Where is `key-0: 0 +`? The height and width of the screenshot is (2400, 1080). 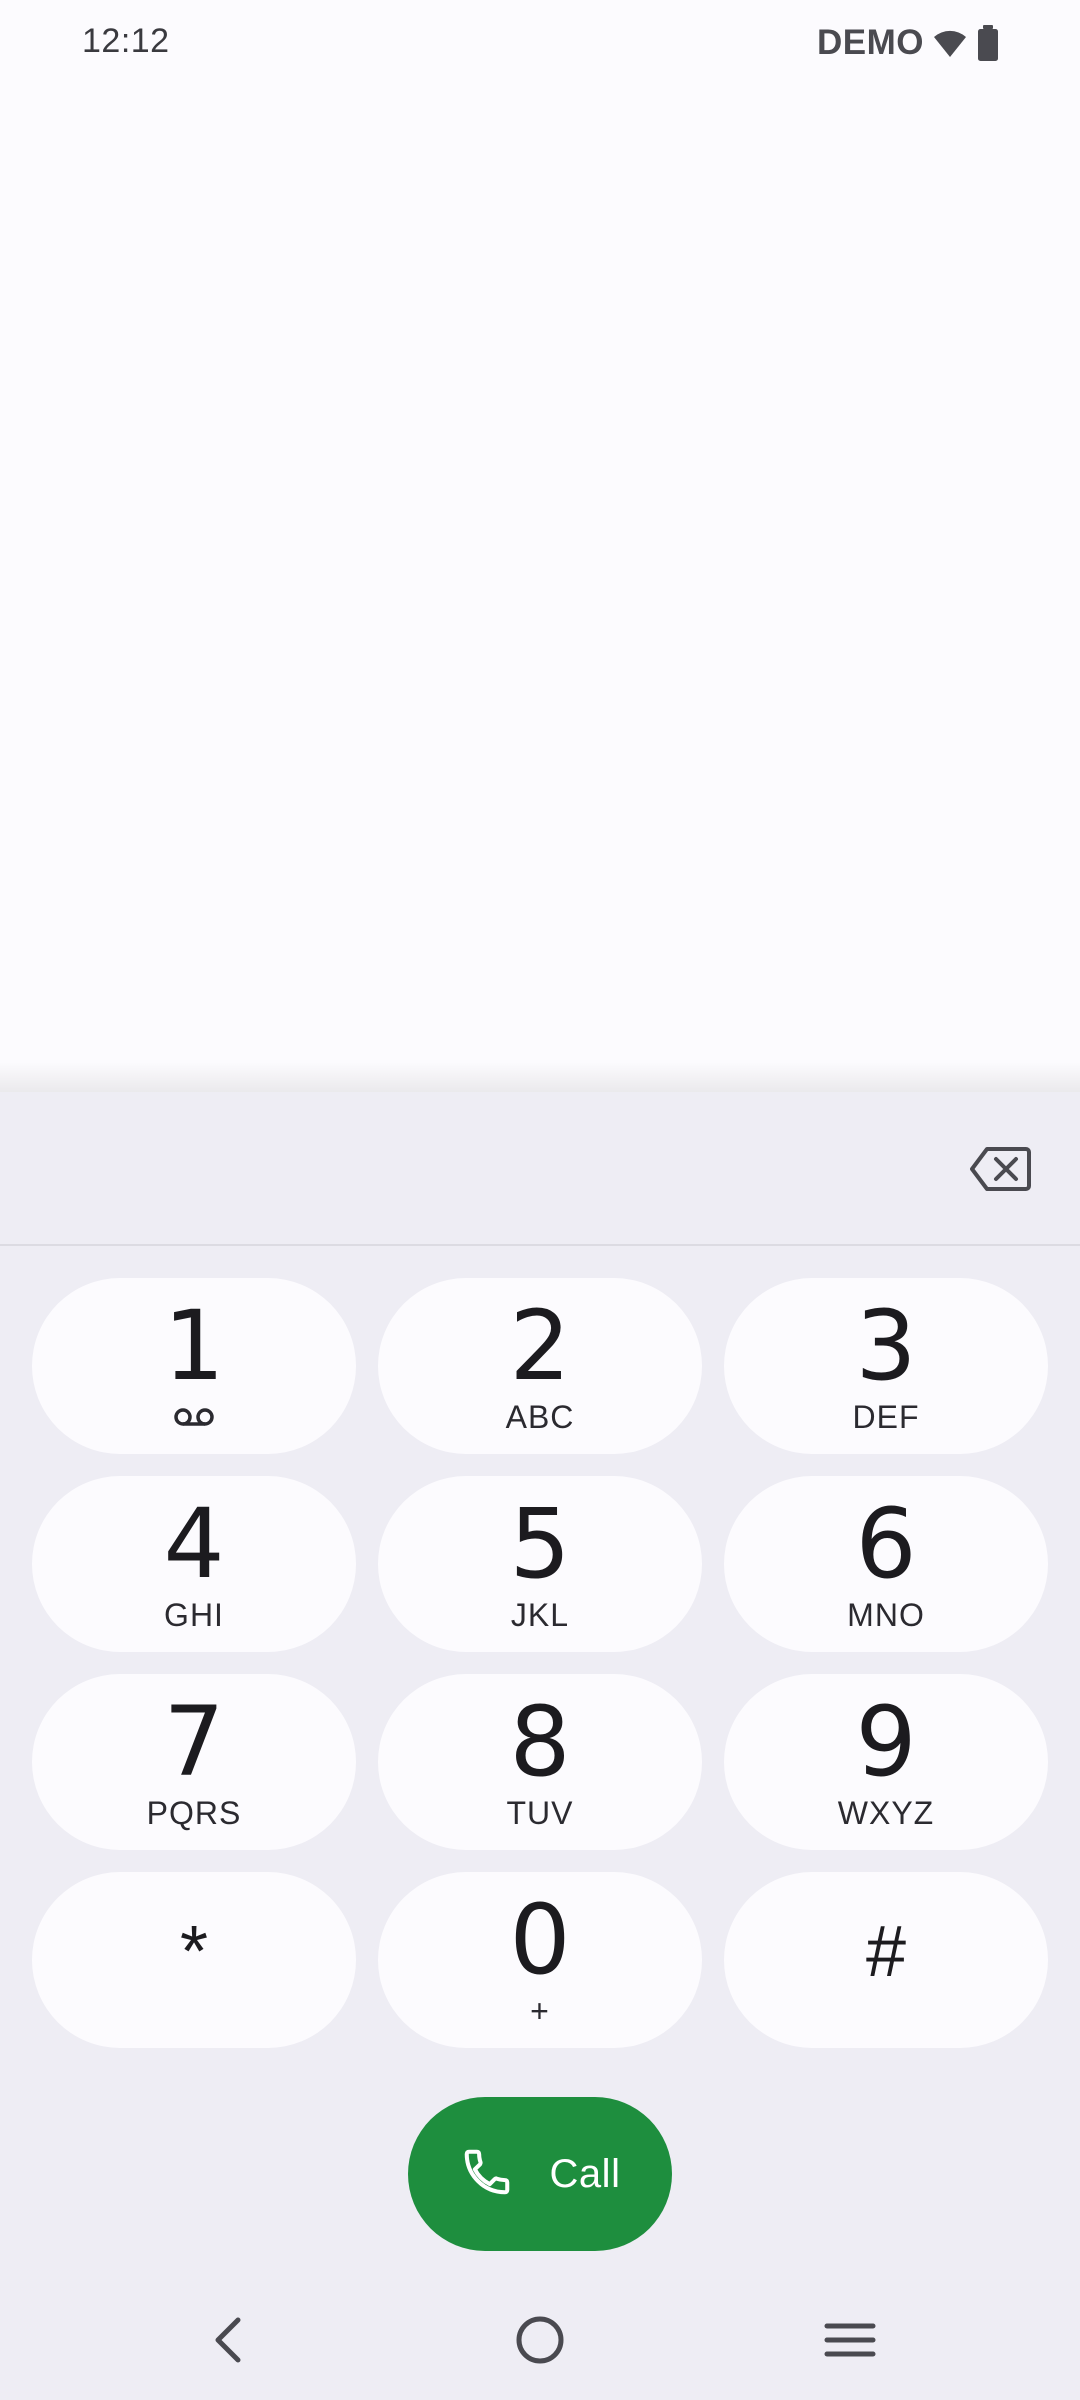 key-0: 0 + is located at coordinates (540, 1960).